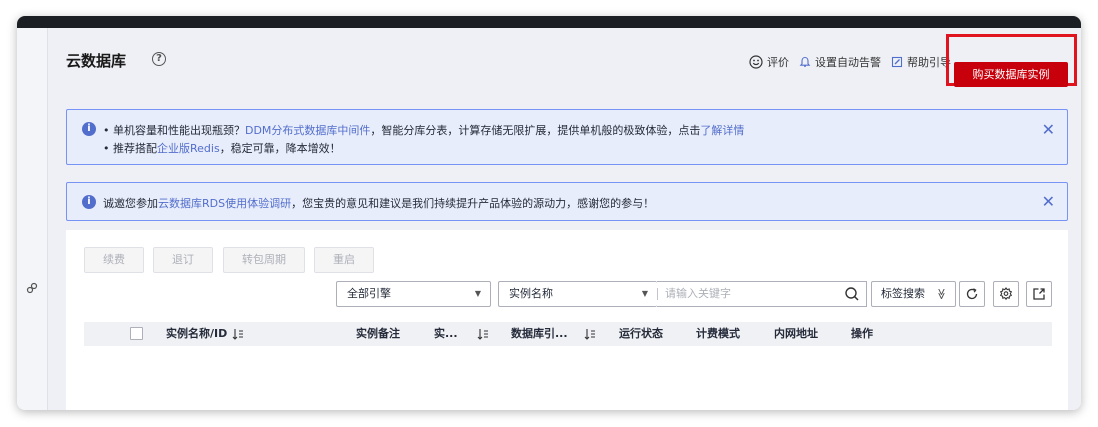 The height and width of the screenshot is (427, 1098). Describe the element at coordinates (344, 260) in the screenshot. I see `restart-button: 重启` at that location.